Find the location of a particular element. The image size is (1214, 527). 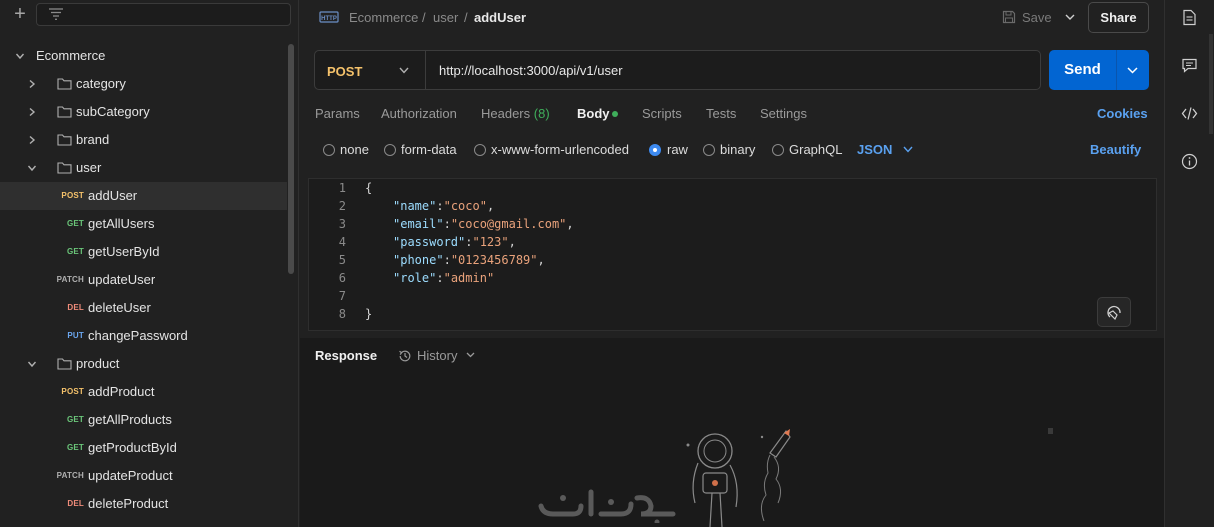

send-button: Send is located at coordinates (1099, 70).